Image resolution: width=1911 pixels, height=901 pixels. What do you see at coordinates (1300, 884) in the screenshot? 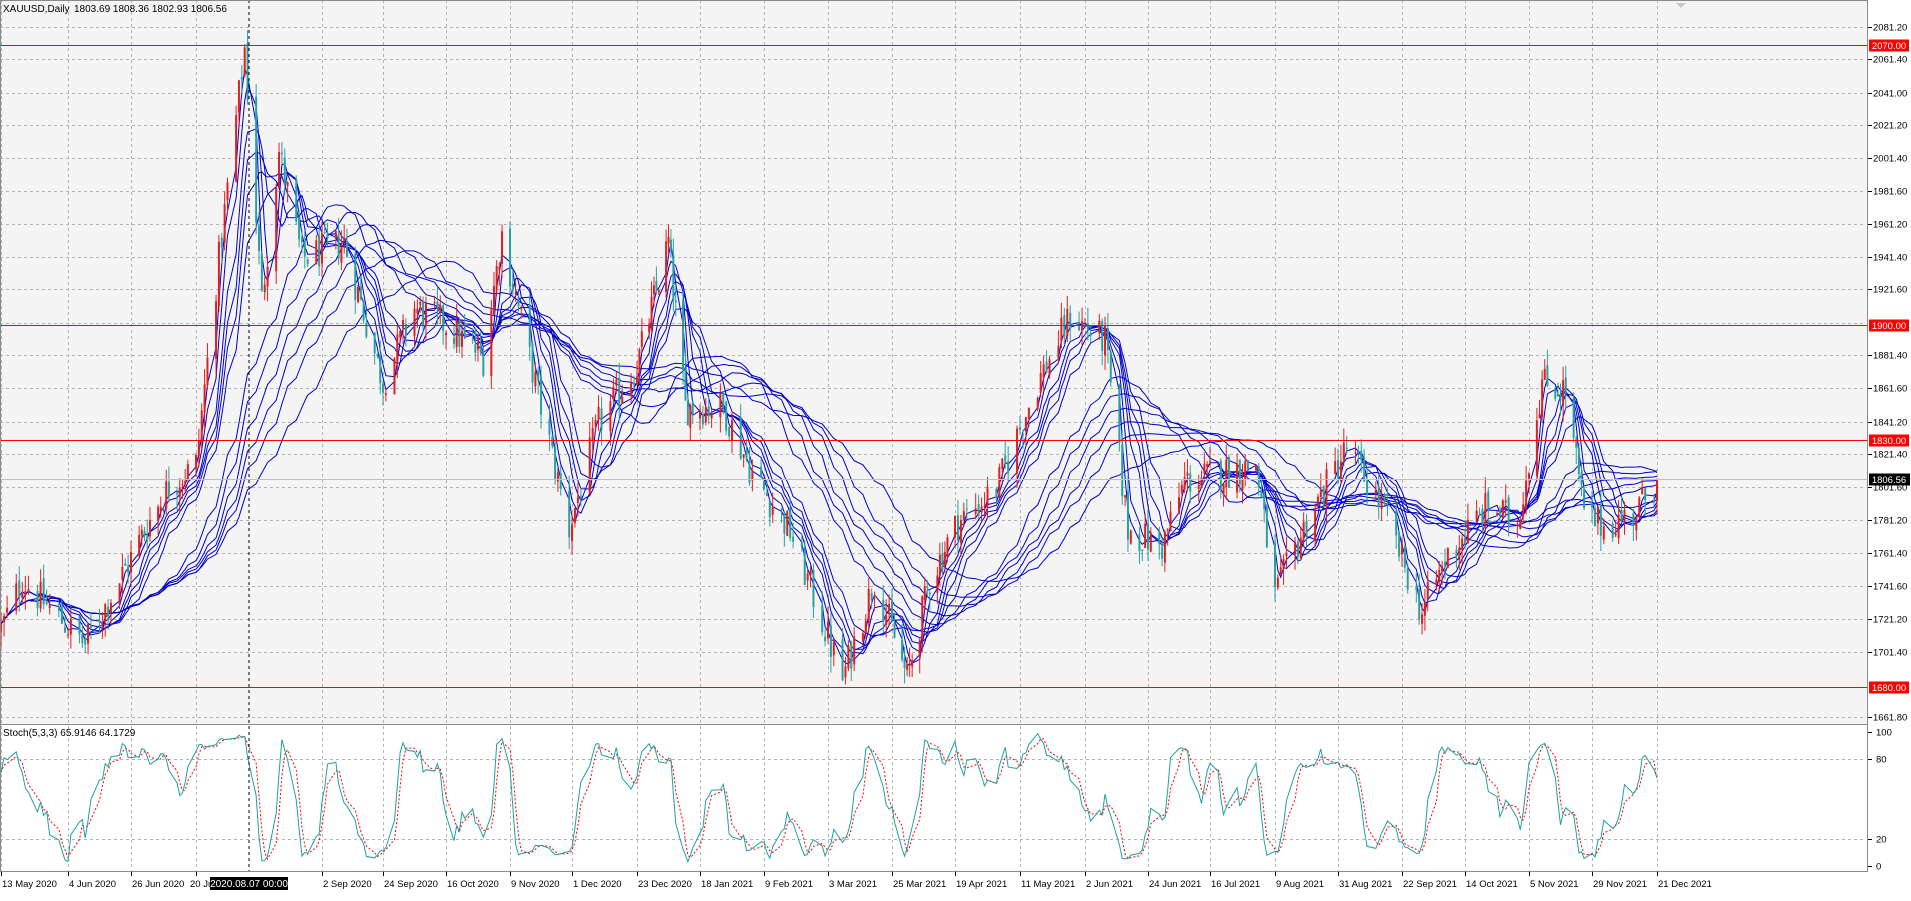
I see `time-tick-label: 9 Aug 2021` at bounding box center [1300, 884].